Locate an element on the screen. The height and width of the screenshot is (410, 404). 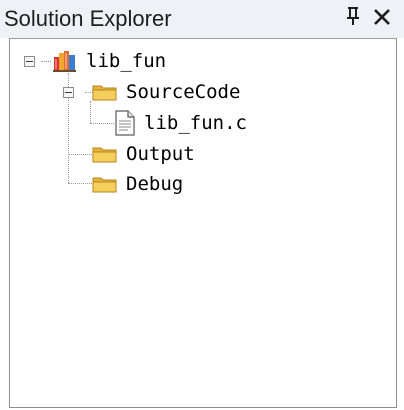
source-file-label: lib_fun.c is located at coordinates (195, 123).